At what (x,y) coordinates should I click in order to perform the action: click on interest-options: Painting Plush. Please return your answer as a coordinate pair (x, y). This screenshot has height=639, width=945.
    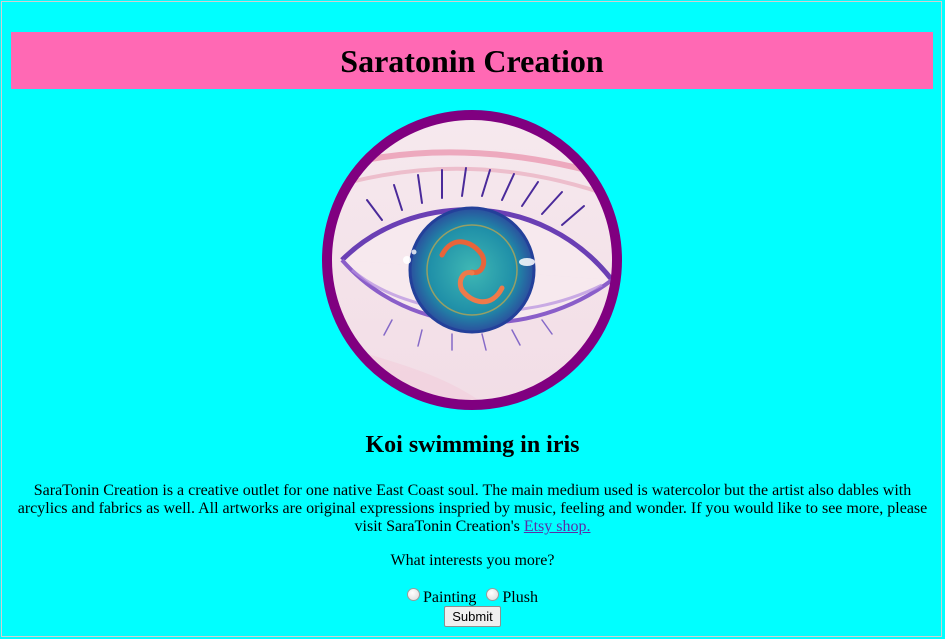
    Looking at the image, I should click on (472, 597).